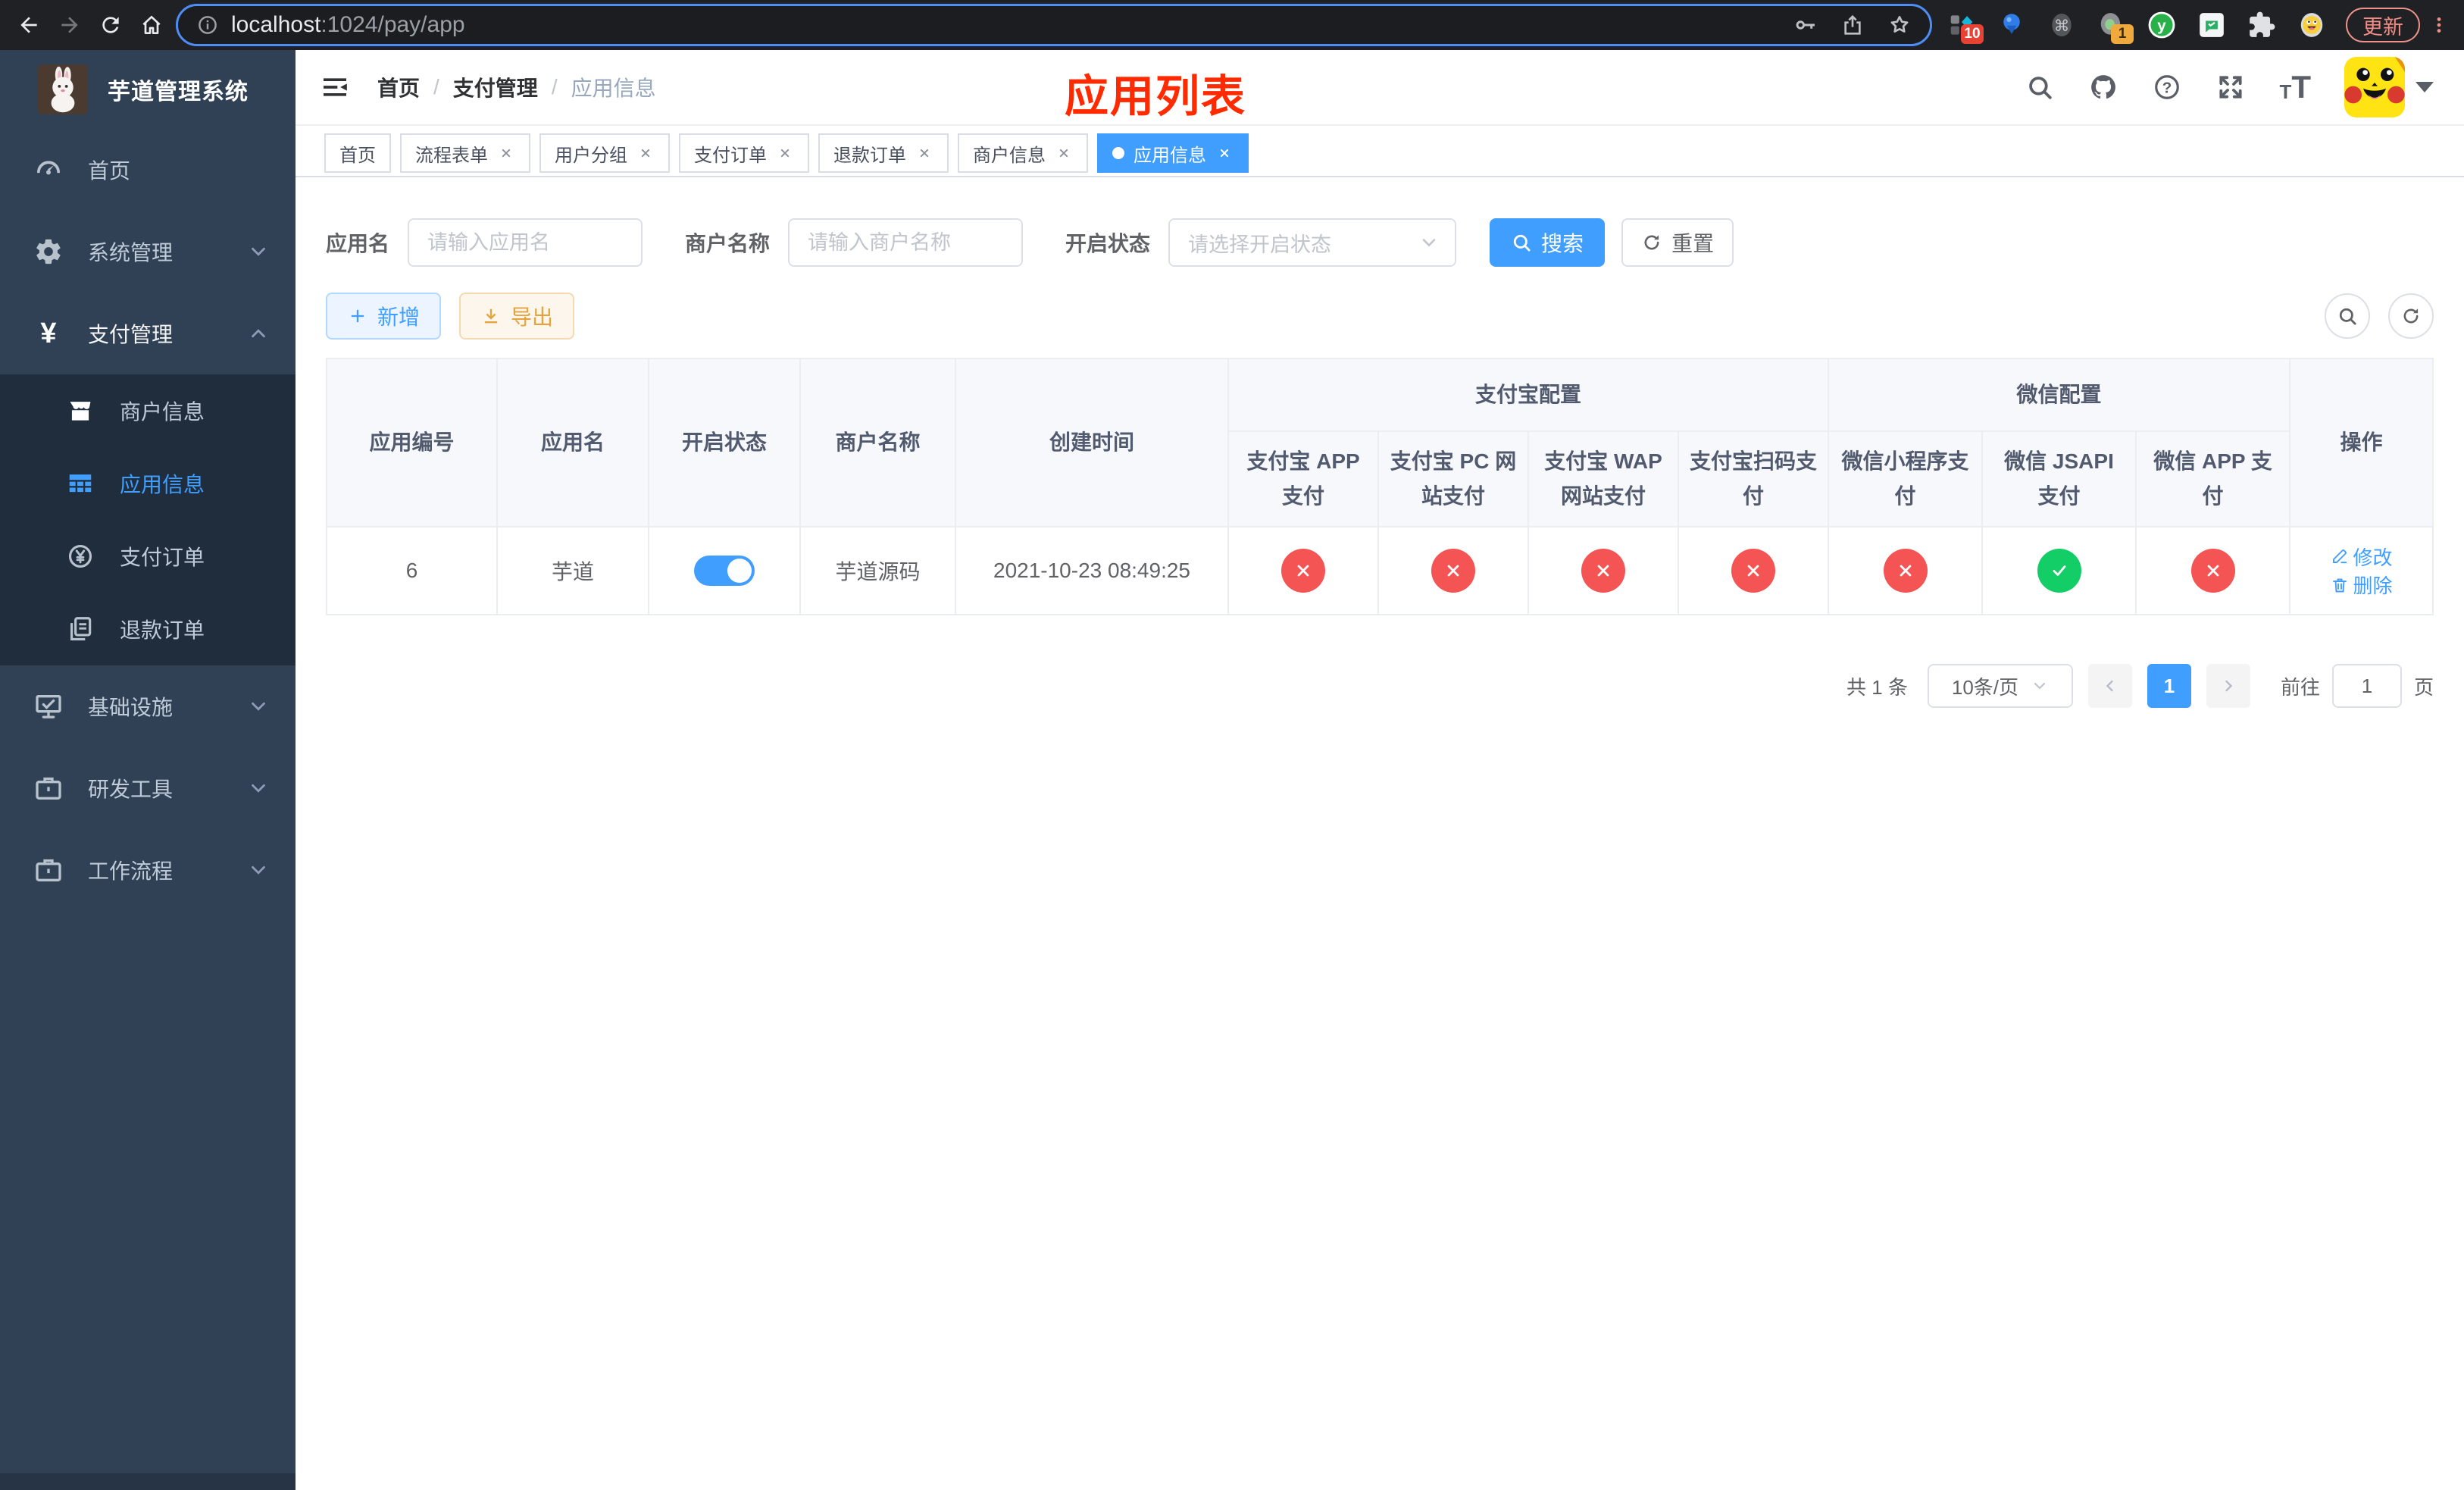  I want to click on check-icon, so click(2059, 571).